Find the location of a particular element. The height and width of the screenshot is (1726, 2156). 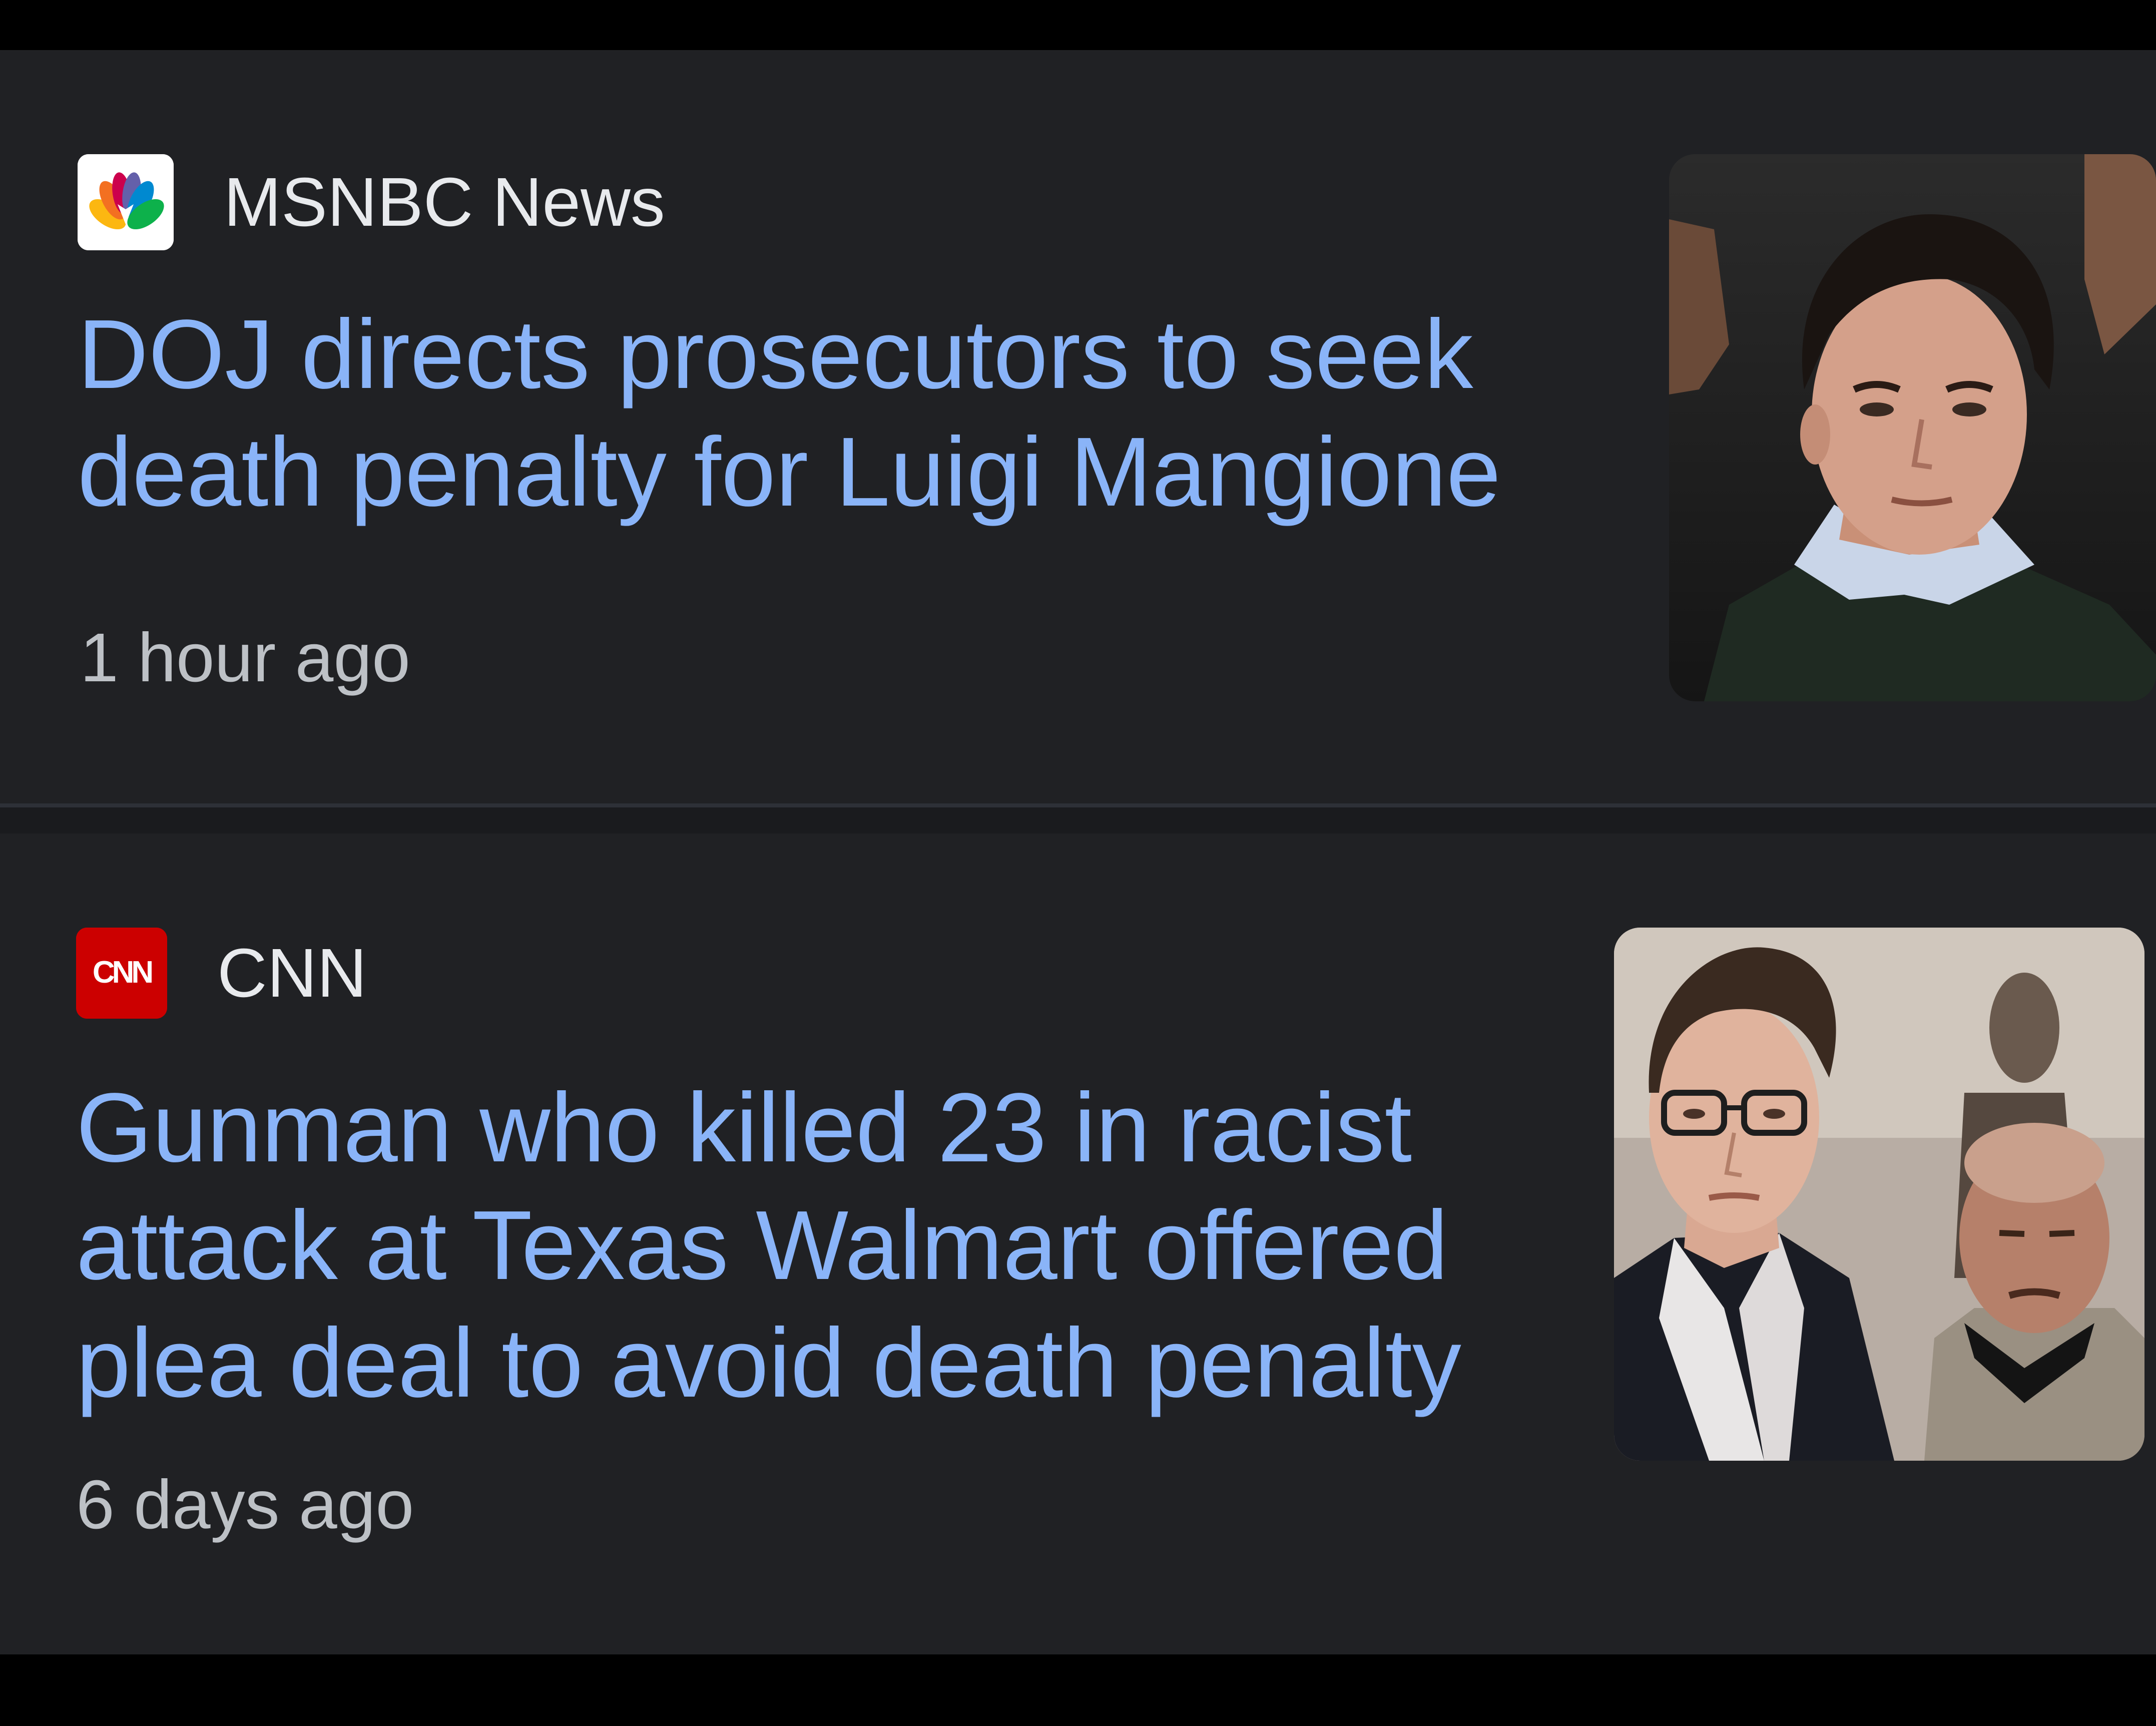

source-name: CNN is located at coordinates (292, 973).